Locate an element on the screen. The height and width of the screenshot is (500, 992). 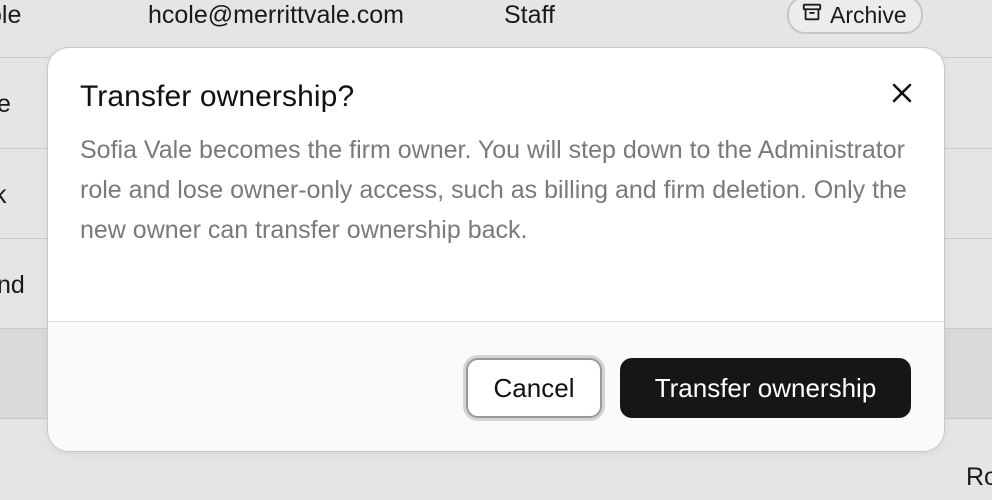
archive-box-icon is located at coordinates (812, 15).